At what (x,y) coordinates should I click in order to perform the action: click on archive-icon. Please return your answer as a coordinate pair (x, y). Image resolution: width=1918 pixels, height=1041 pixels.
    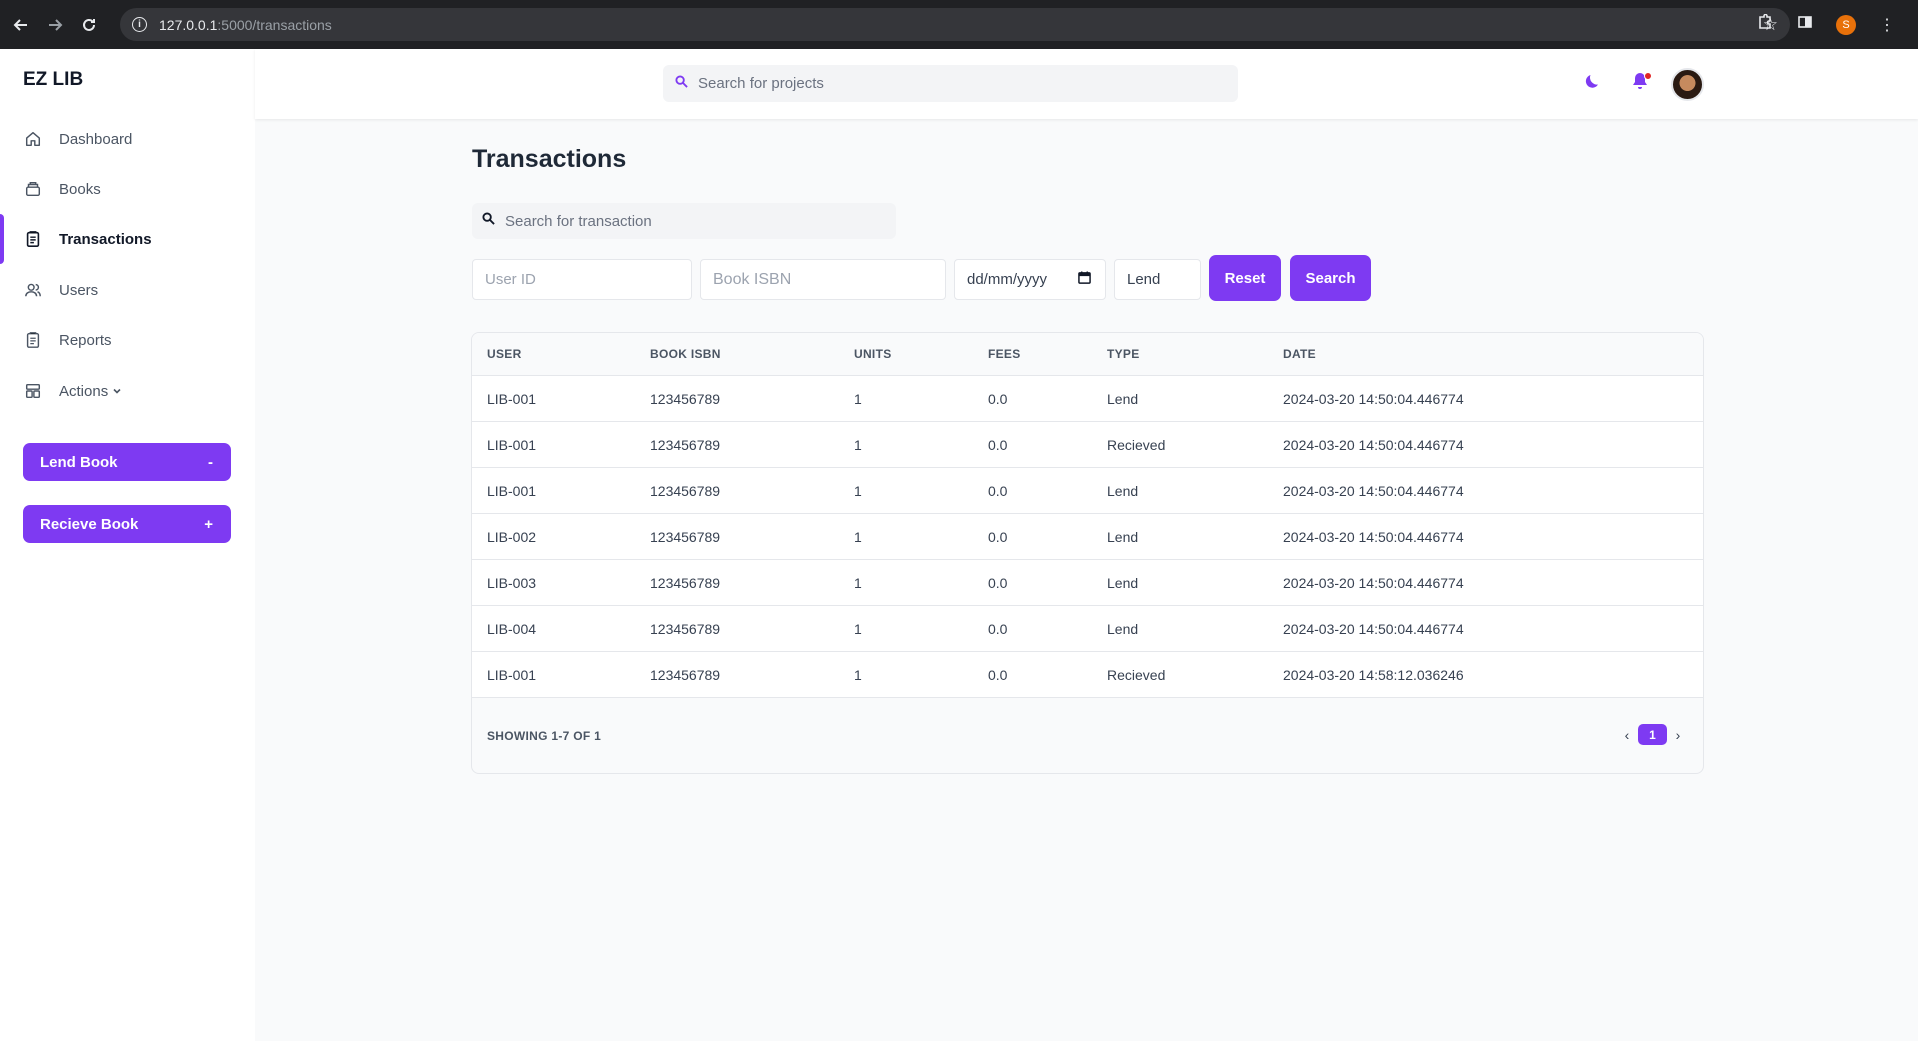
    Looking at the image, I should click on (33, 189).